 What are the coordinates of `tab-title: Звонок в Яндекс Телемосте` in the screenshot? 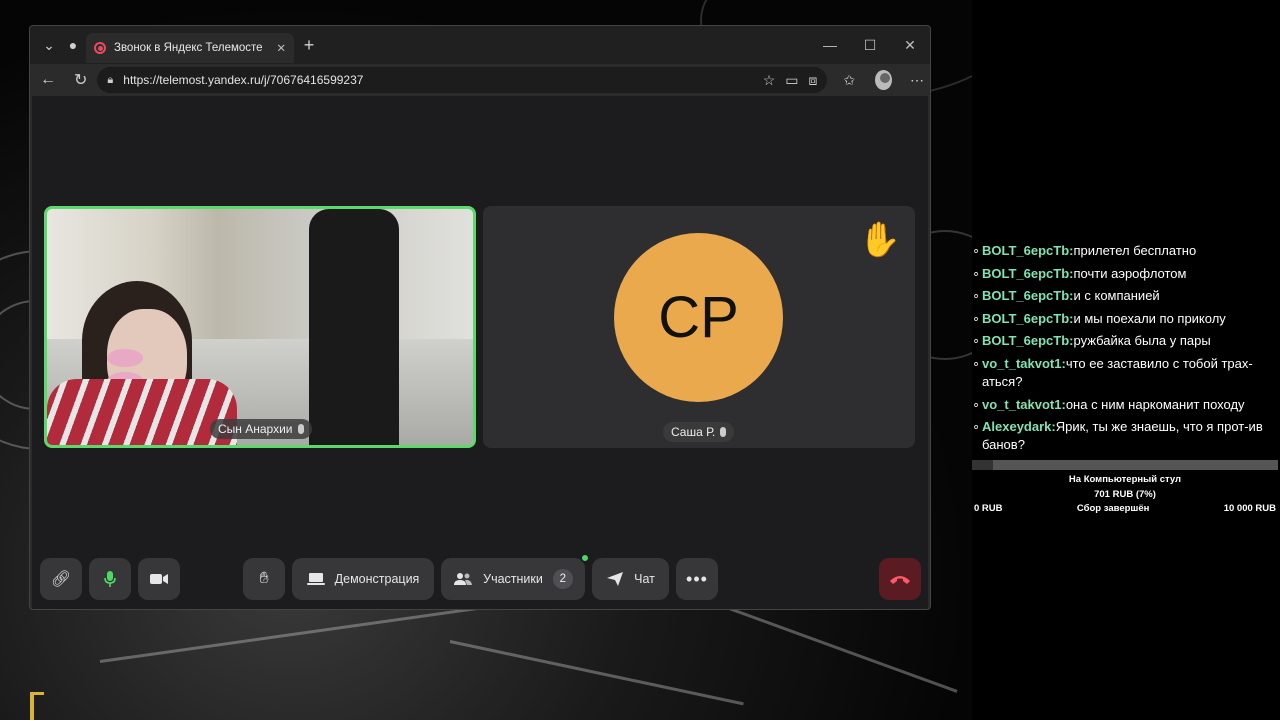 It's located at (188, 48).